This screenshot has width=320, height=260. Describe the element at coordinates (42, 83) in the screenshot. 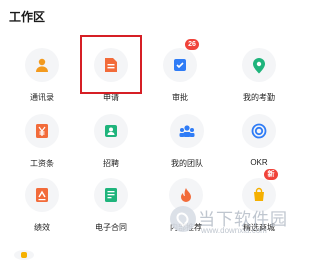

I see `app-contacts: 通讯录` at that location.